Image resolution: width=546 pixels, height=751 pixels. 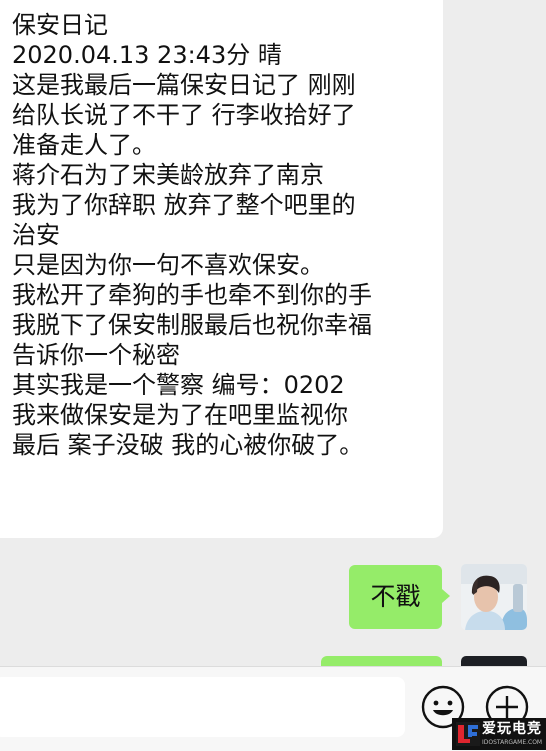 What do you see at coordinates (96, 355) in the screenshot?
I see `message-line: 告诉你一个秘密` at bounding box center [96, 355].